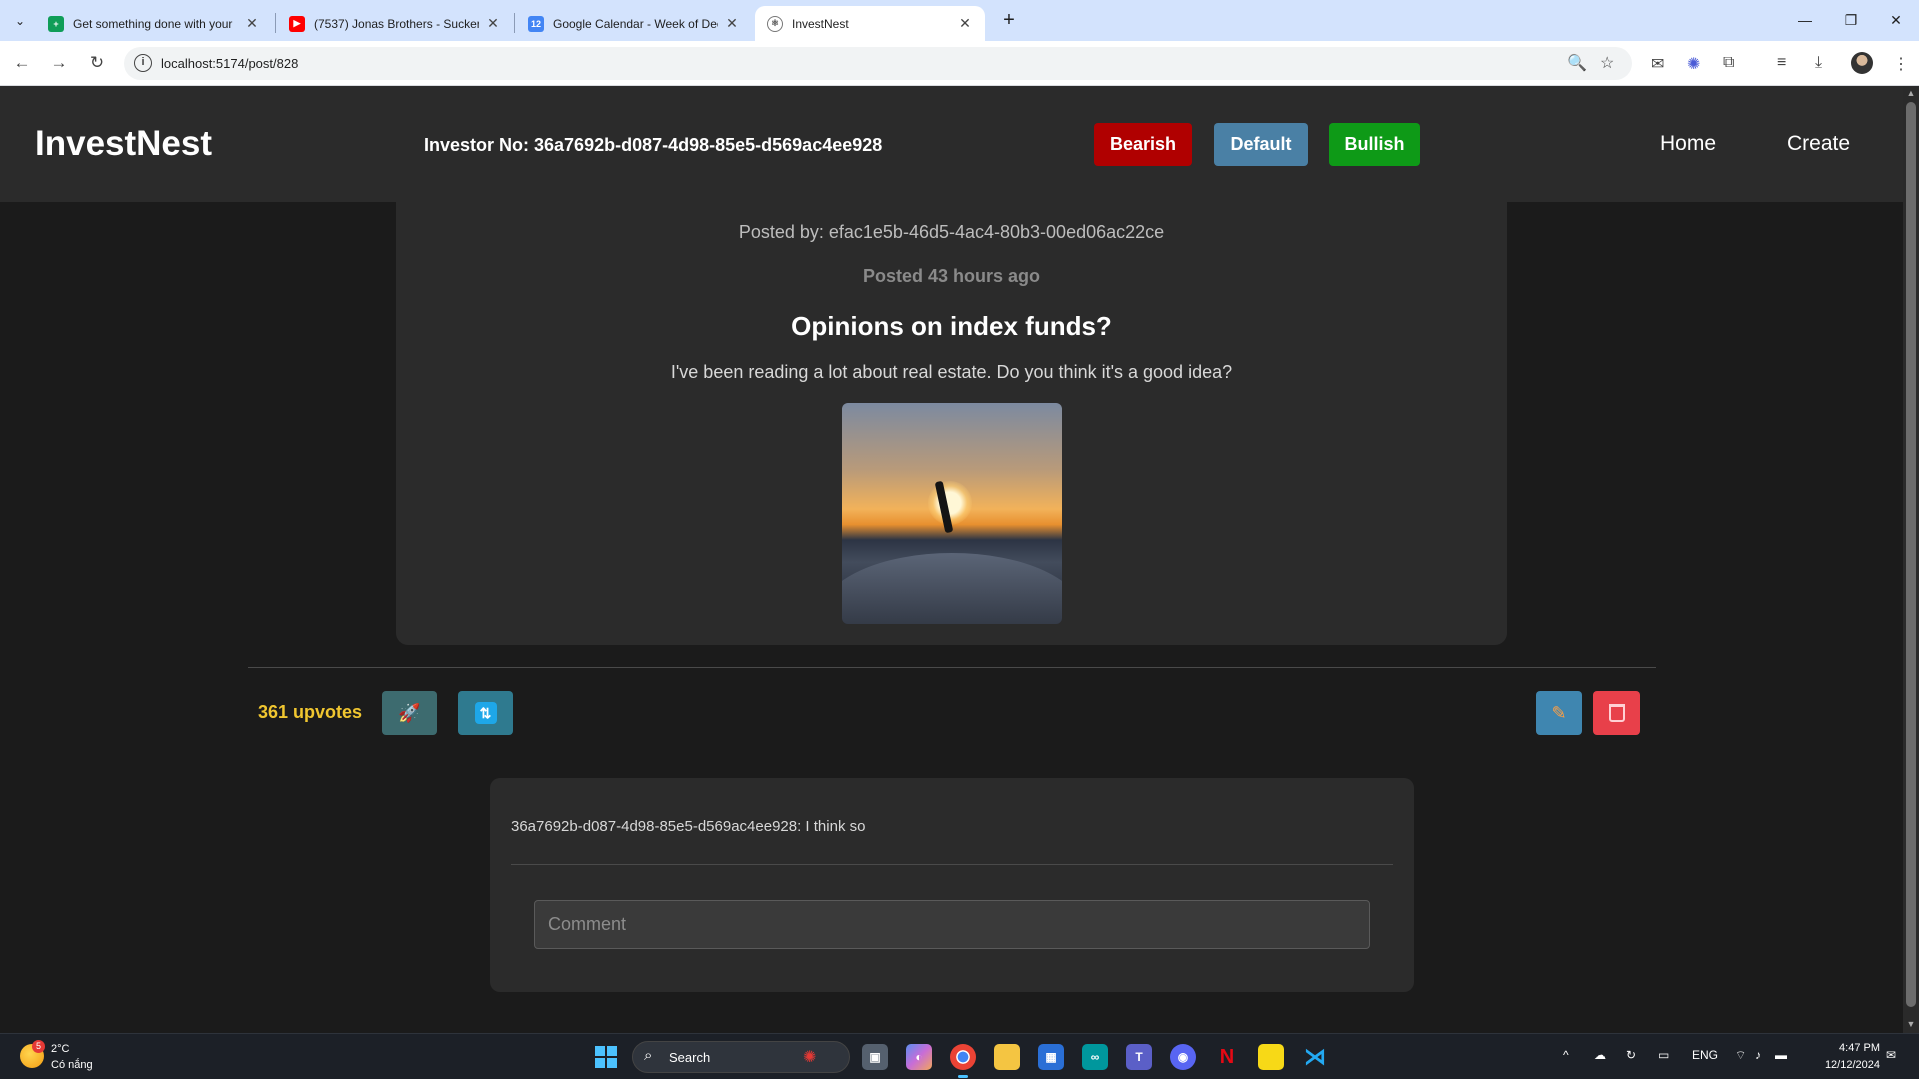 The width and height of the screenshot is (1919, 1079). I want to click on file-explorer-icon, so click(1007, 1057).